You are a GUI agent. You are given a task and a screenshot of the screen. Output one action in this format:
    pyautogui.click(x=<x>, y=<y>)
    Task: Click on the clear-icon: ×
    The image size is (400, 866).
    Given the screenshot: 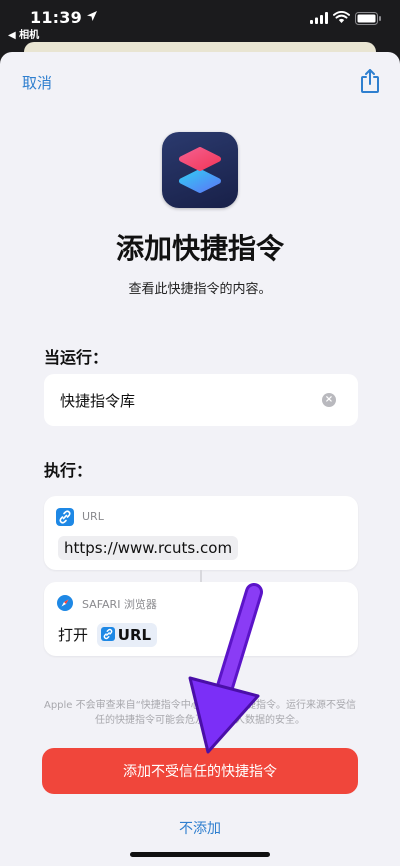 What is the action you would take?
    pyautogui.click(x=329, y=400)
    